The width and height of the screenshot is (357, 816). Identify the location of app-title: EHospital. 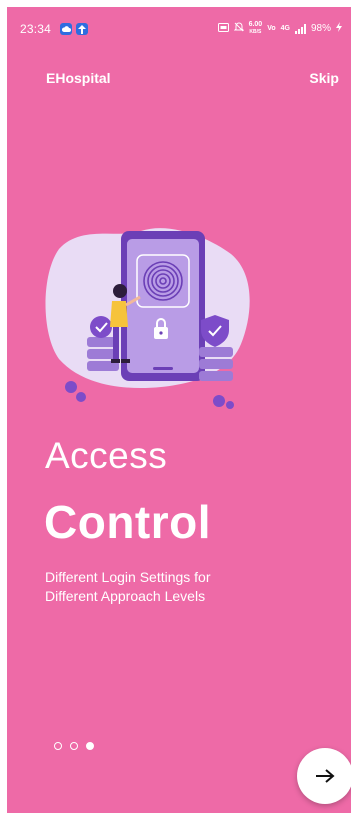
(78, 78).